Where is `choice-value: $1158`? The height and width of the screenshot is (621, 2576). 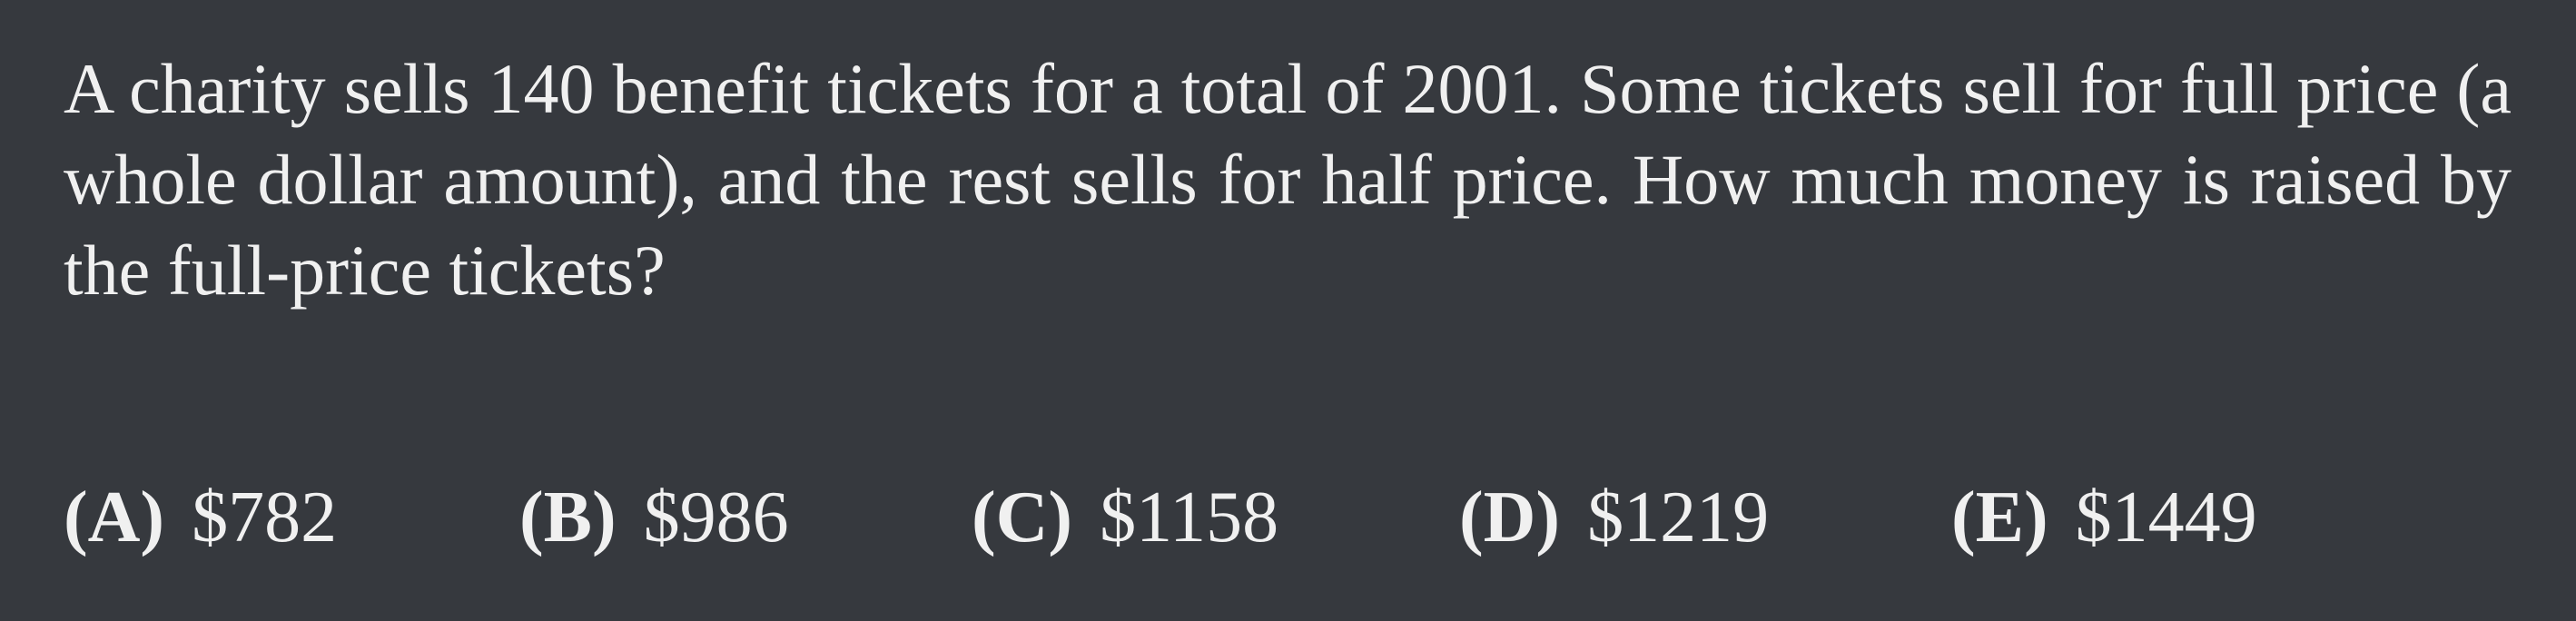 choice-value: $1158 is located at coordinates (1189, 517).